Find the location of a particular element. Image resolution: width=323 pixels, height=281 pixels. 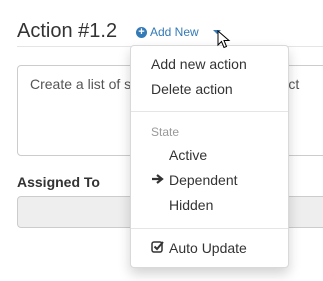

arrow-right-icon is located at coordinates (160, 180).